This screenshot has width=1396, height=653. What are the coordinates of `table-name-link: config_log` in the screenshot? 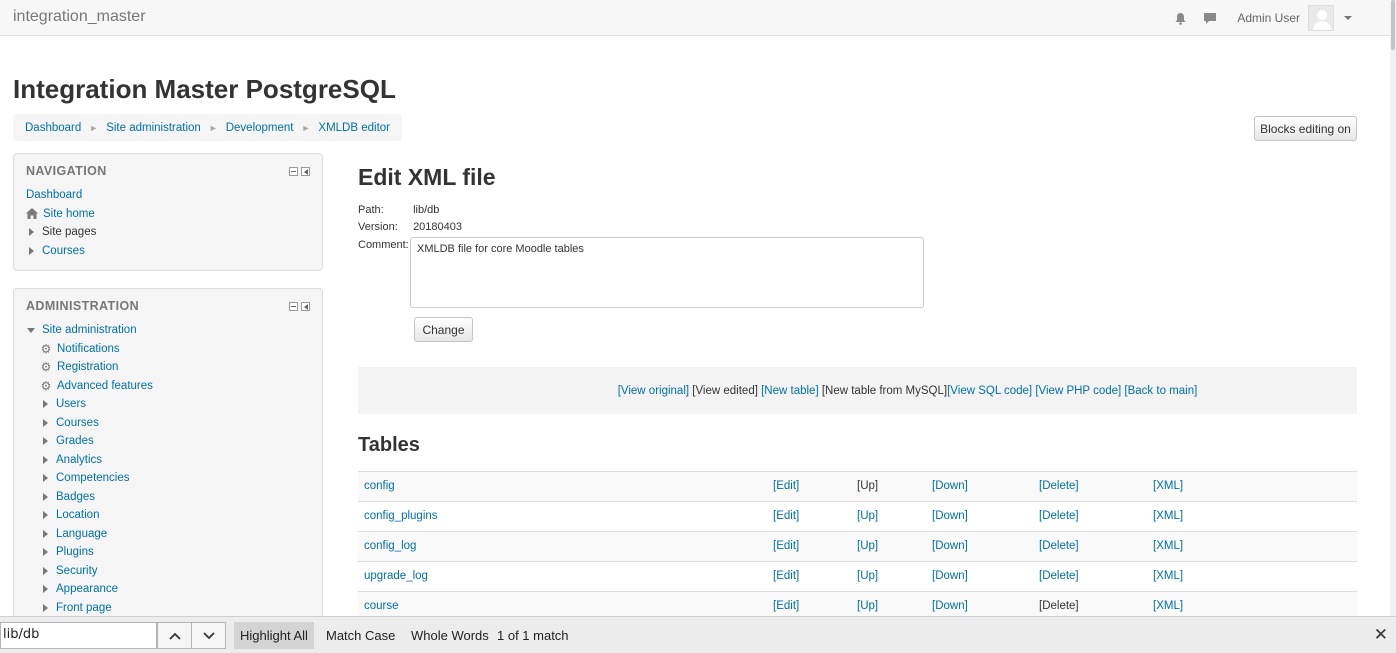 It's located at (390, 546).